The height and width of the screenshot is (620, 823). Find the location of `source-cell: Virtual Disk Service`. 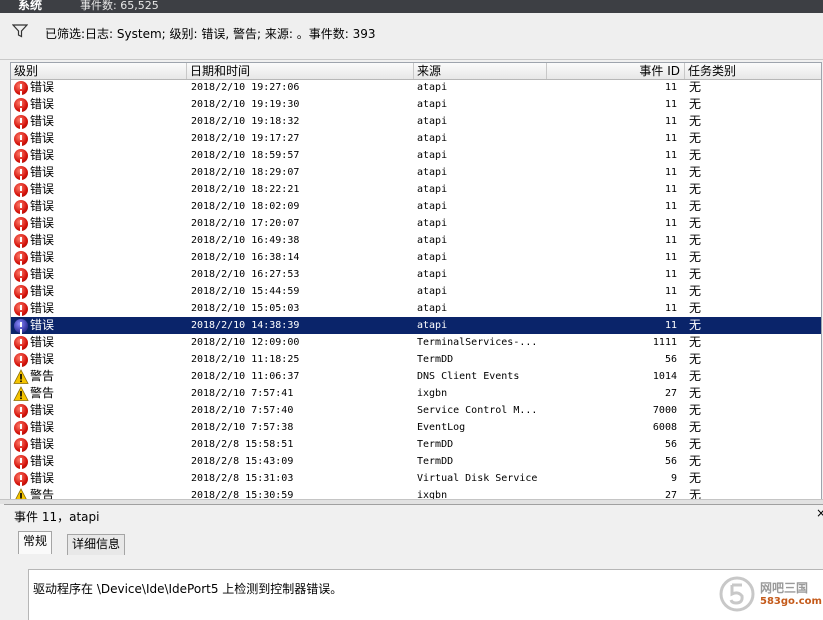

source-cell: Virtual Disk Service is located at coordinates (477, 478).